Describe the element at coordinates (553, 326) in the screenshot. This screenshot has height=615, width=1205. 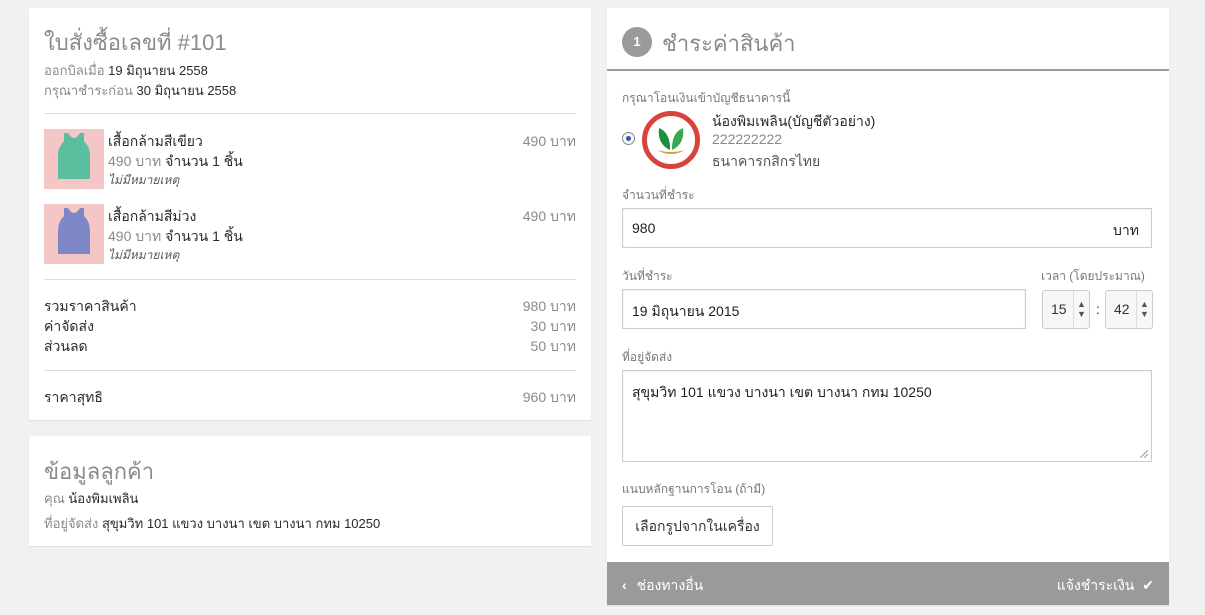
I see `shipping-value: 30 บาท` at that location.